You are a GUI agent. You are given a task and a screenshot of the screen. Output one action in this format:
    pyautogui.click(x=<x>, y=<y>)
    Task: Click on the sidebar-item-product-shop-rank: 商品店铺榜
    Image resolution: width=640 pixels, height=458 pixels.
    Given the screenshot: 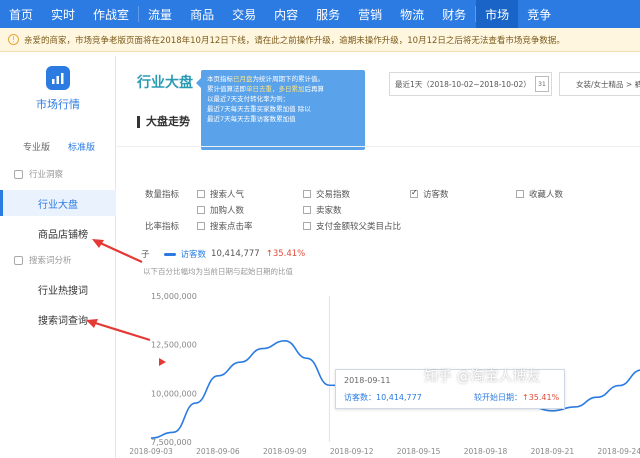 What is the action you would take?
    pyautogui.click(x=58, y=233)
    